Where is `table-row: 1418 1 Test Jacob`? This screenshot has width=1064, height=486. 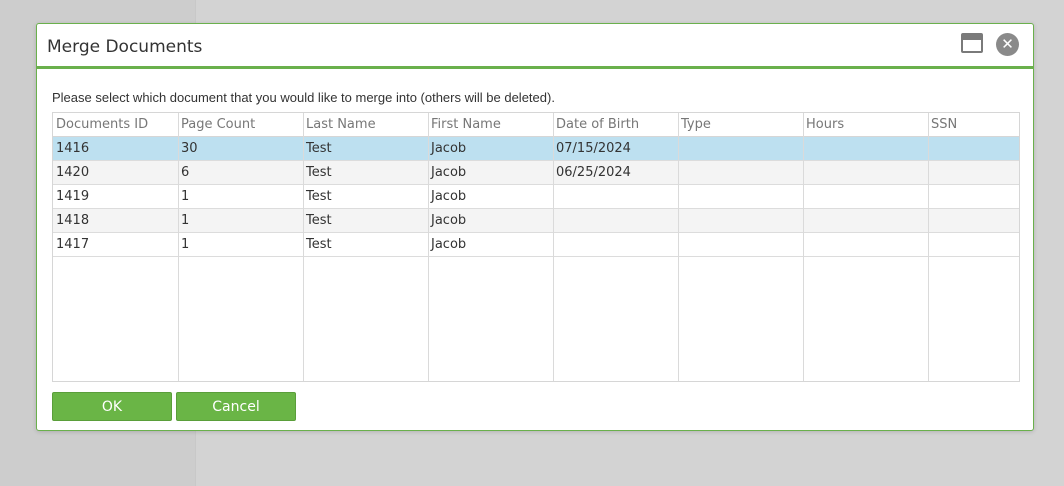 table-row: 1418 1 Test Jacob is located at coordinates (536, 221).